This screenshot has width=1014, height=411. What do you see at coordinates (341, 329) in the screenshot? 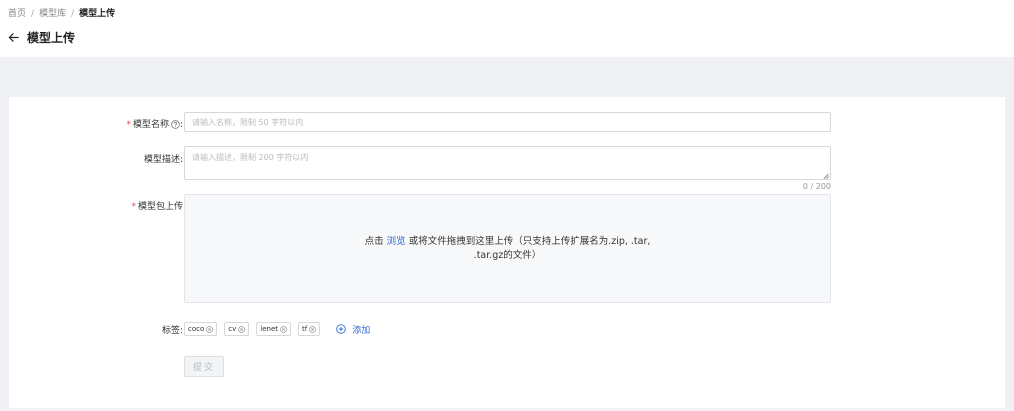
I see `plus-circle-icon` at bounding box center [341, 329].